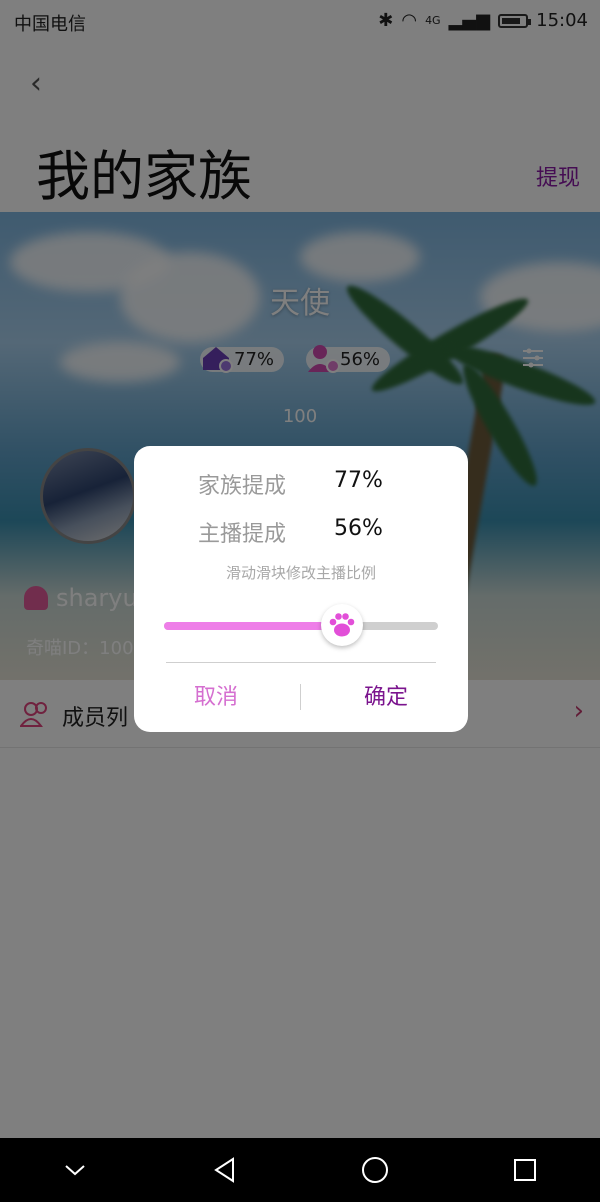 This screenshot has height=1202, width=600. I want to click on slider-thumb, so click(342, 625).